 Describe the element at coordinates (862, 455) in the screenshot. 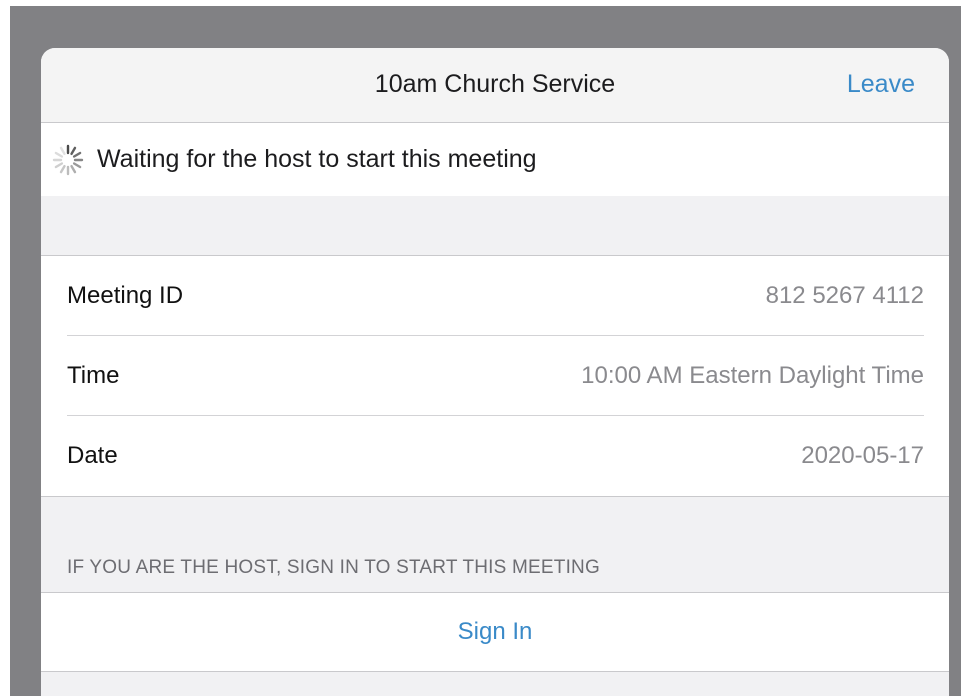

I see `date-value: 2020-05-17` at that location.